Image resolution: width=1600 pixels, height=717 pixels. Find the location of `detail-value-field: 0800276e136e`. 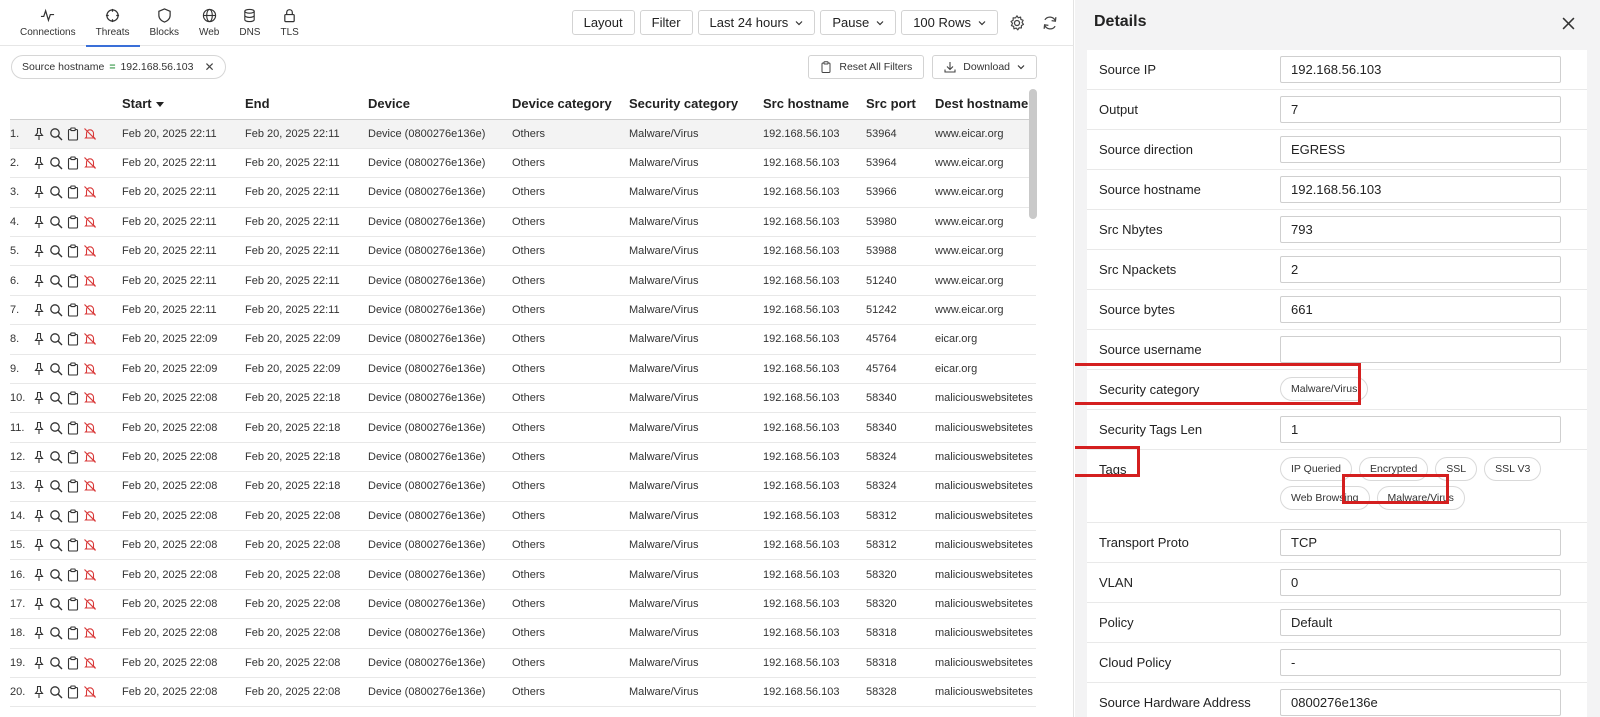

detail-value-field: 0800276e136e is located at coordinates (1420, 702).